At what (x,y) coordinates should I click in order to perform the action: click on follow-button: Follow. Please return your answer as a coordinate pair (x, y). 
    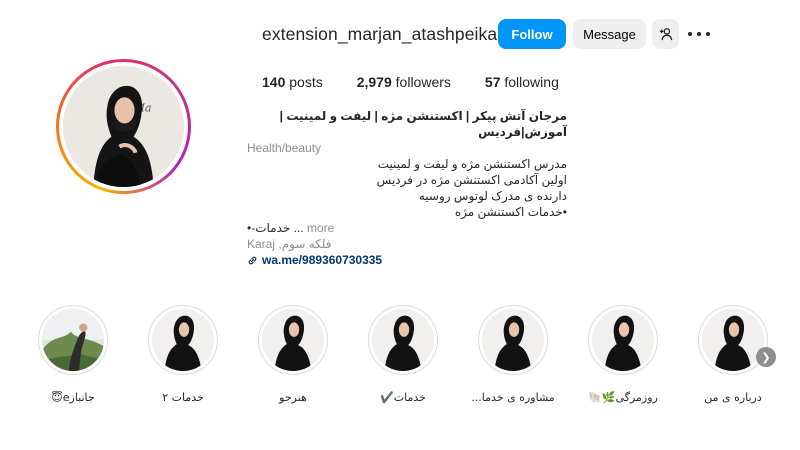
    Looking at the image, I should click on (532, 34).